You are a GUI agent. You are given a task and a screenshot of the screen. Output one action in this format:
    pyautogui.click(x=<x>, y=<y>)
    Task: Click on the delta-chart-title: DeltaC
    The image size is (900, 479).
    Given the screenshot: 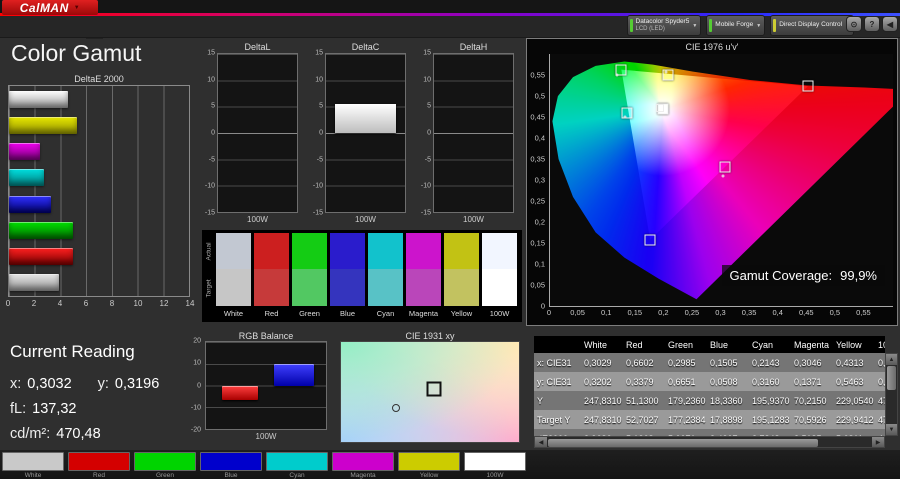 What is the action you would take?
    pyautogui.click(x=365, y=47)
    